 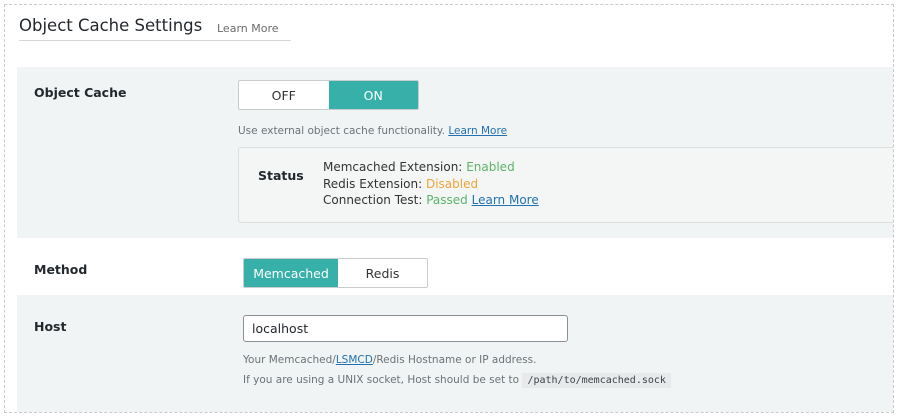 I want to click on status-connection-value: Passed, so click(x=447, y=200).